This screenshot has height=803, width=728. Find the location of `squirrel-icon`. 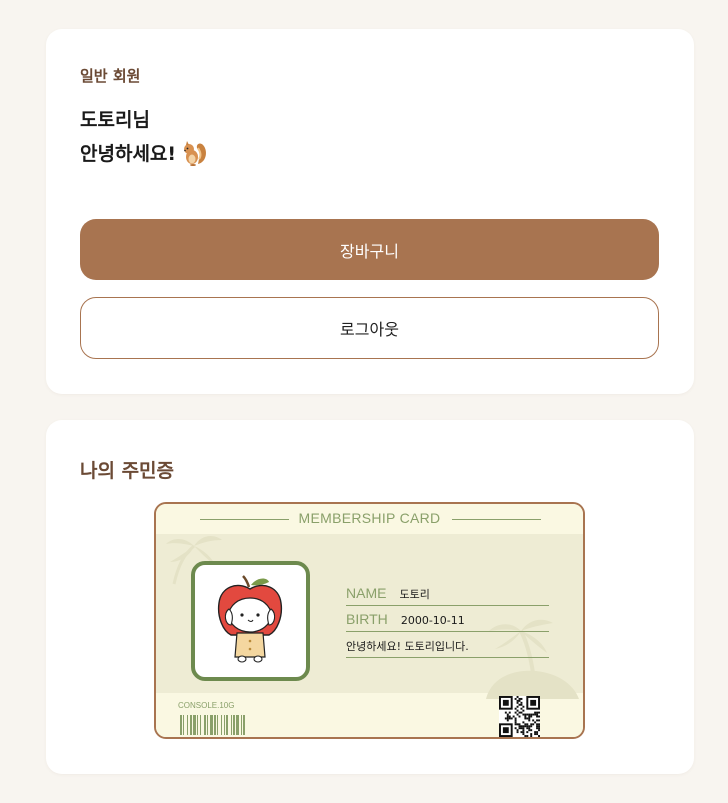

squirrel-icon is located at coordinates (195, 153).